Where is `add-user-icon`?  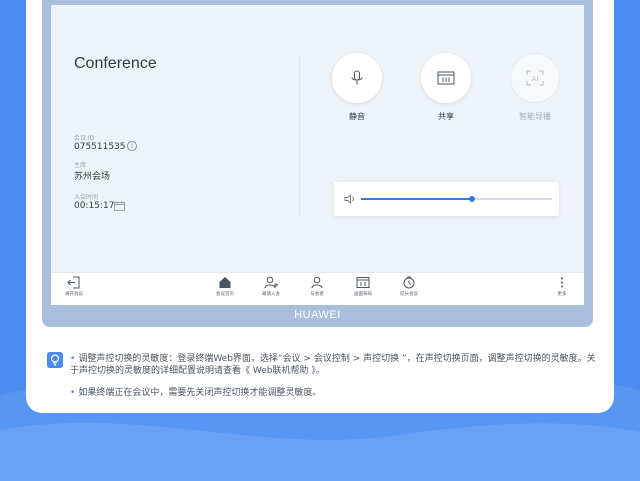
add-user-icon is located at coordinates (271, 282).